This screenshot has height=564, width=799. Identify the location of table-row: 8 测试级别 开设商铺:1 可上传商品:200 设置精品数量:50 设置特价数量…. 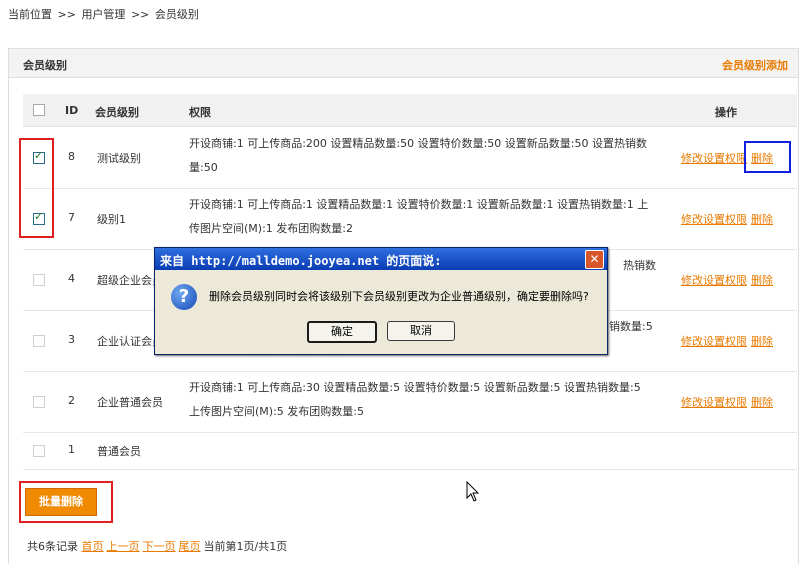
(410, 158).